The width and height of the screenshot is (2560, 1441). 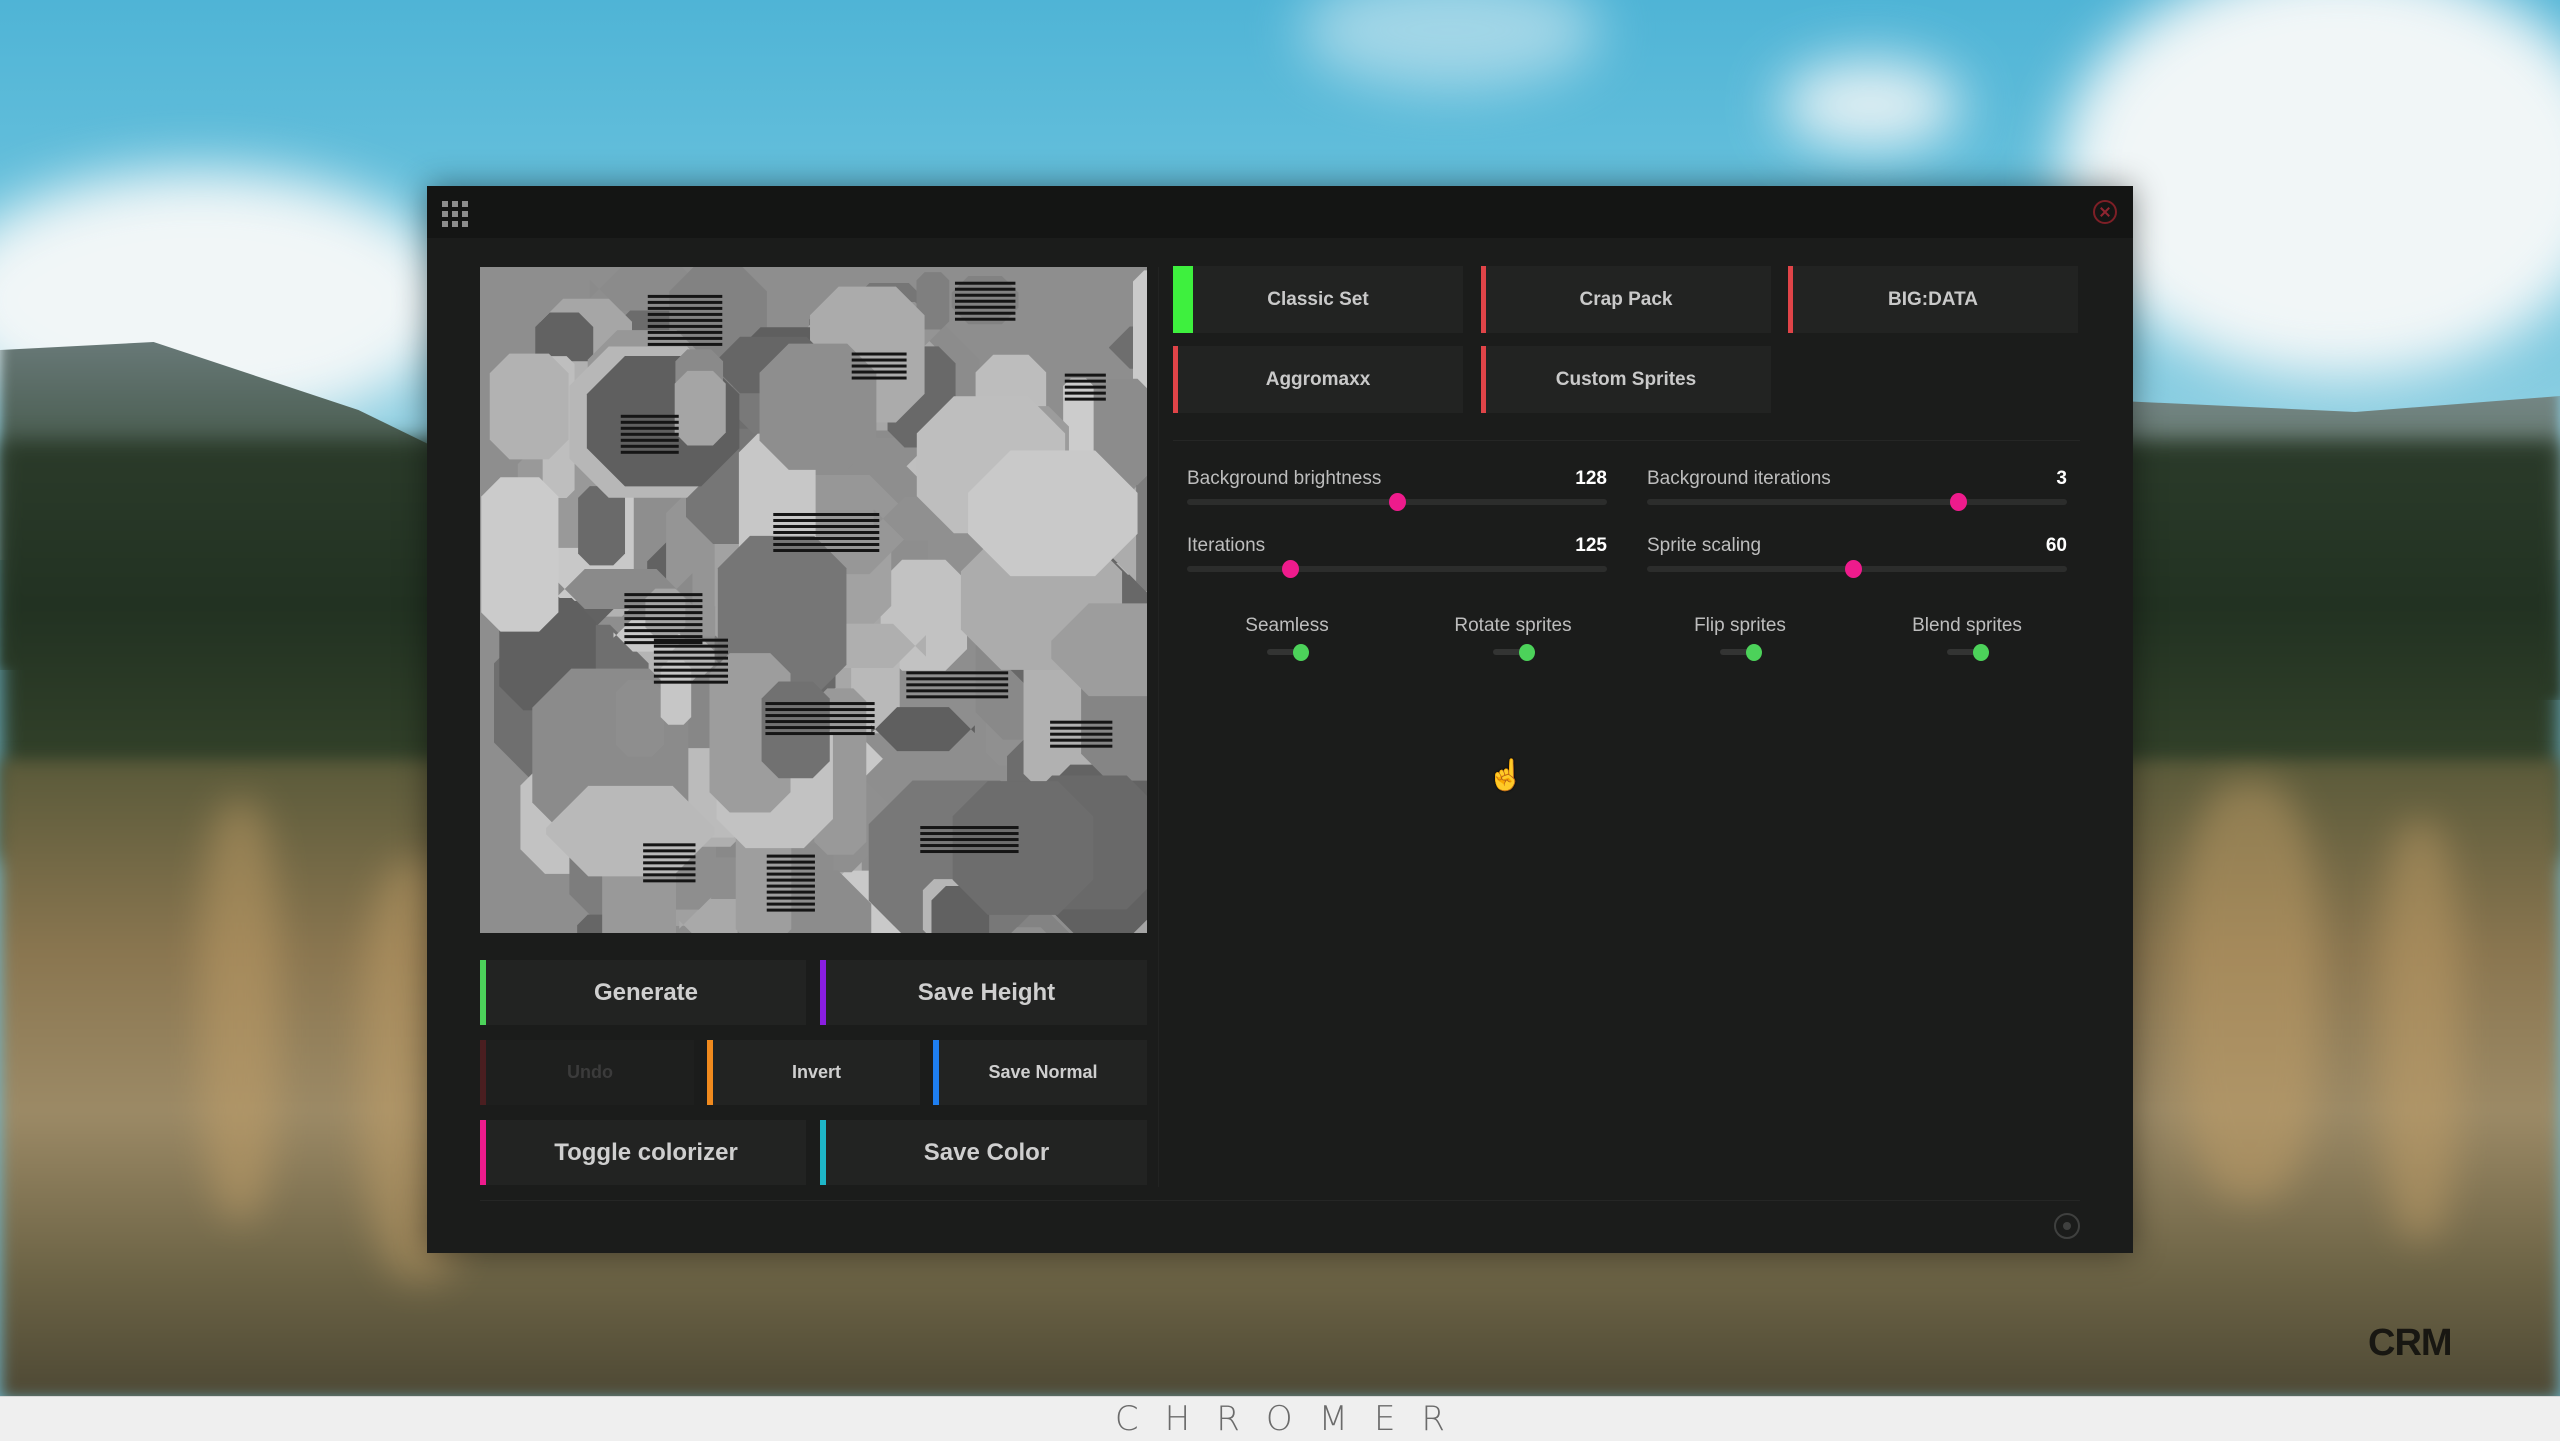 I want to click on undo-button: Undo, so click(x=587, y=1072).